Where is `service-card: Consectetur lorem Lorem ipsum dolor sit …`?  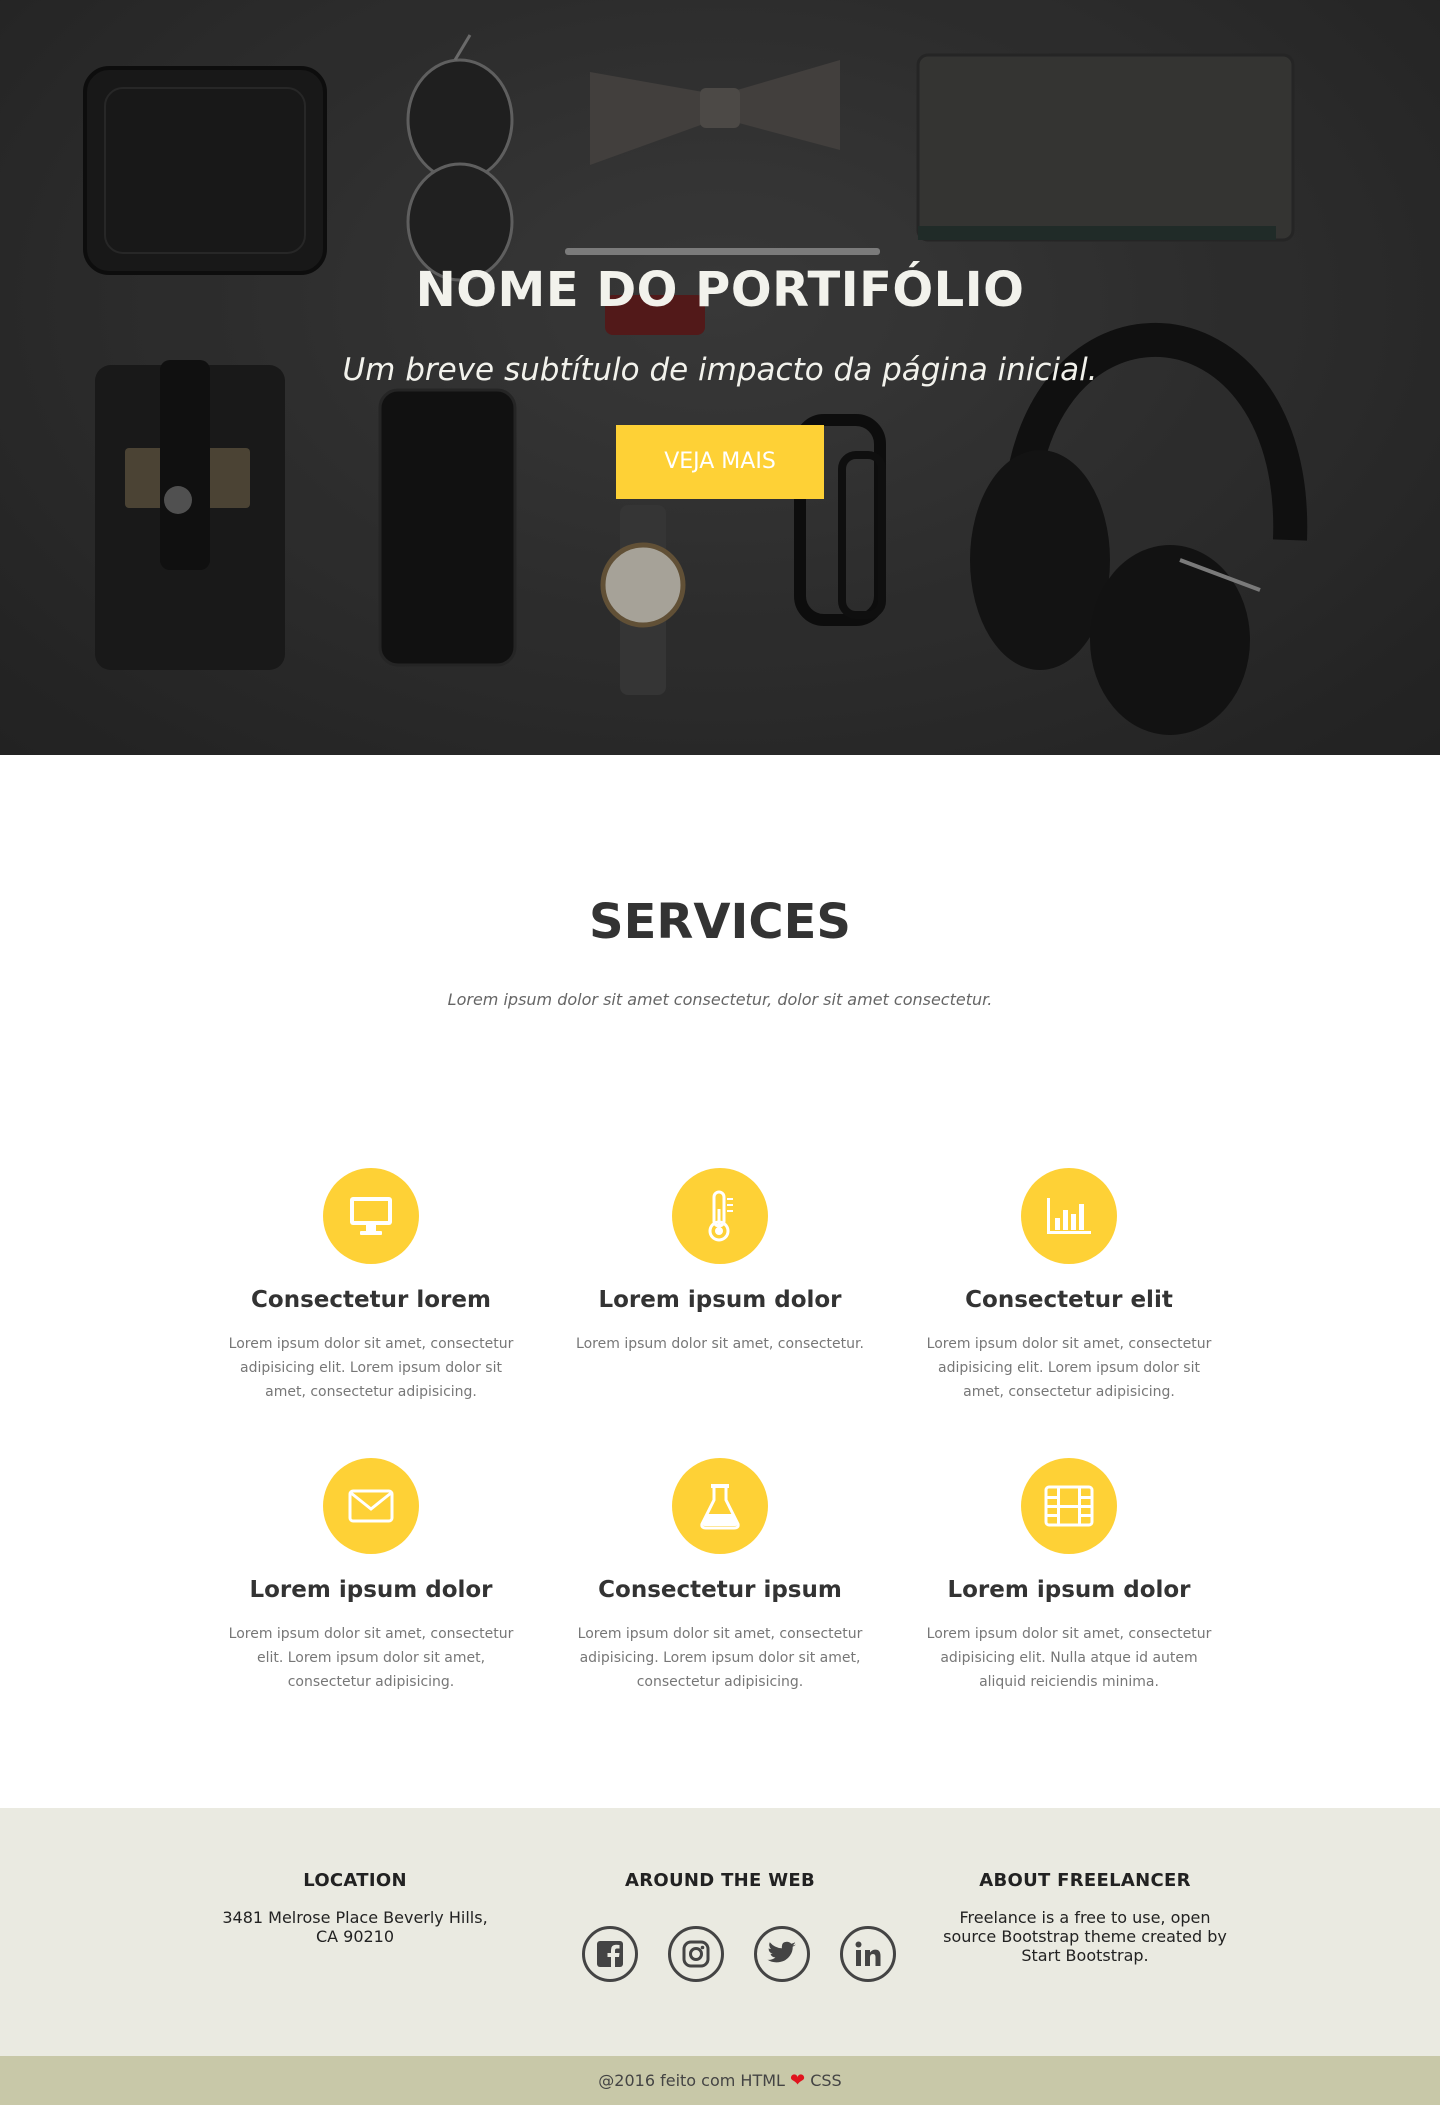 service-card: Consectetur lorem Lorem ipsum dolor sit … is located at coordinates (371, 1286).